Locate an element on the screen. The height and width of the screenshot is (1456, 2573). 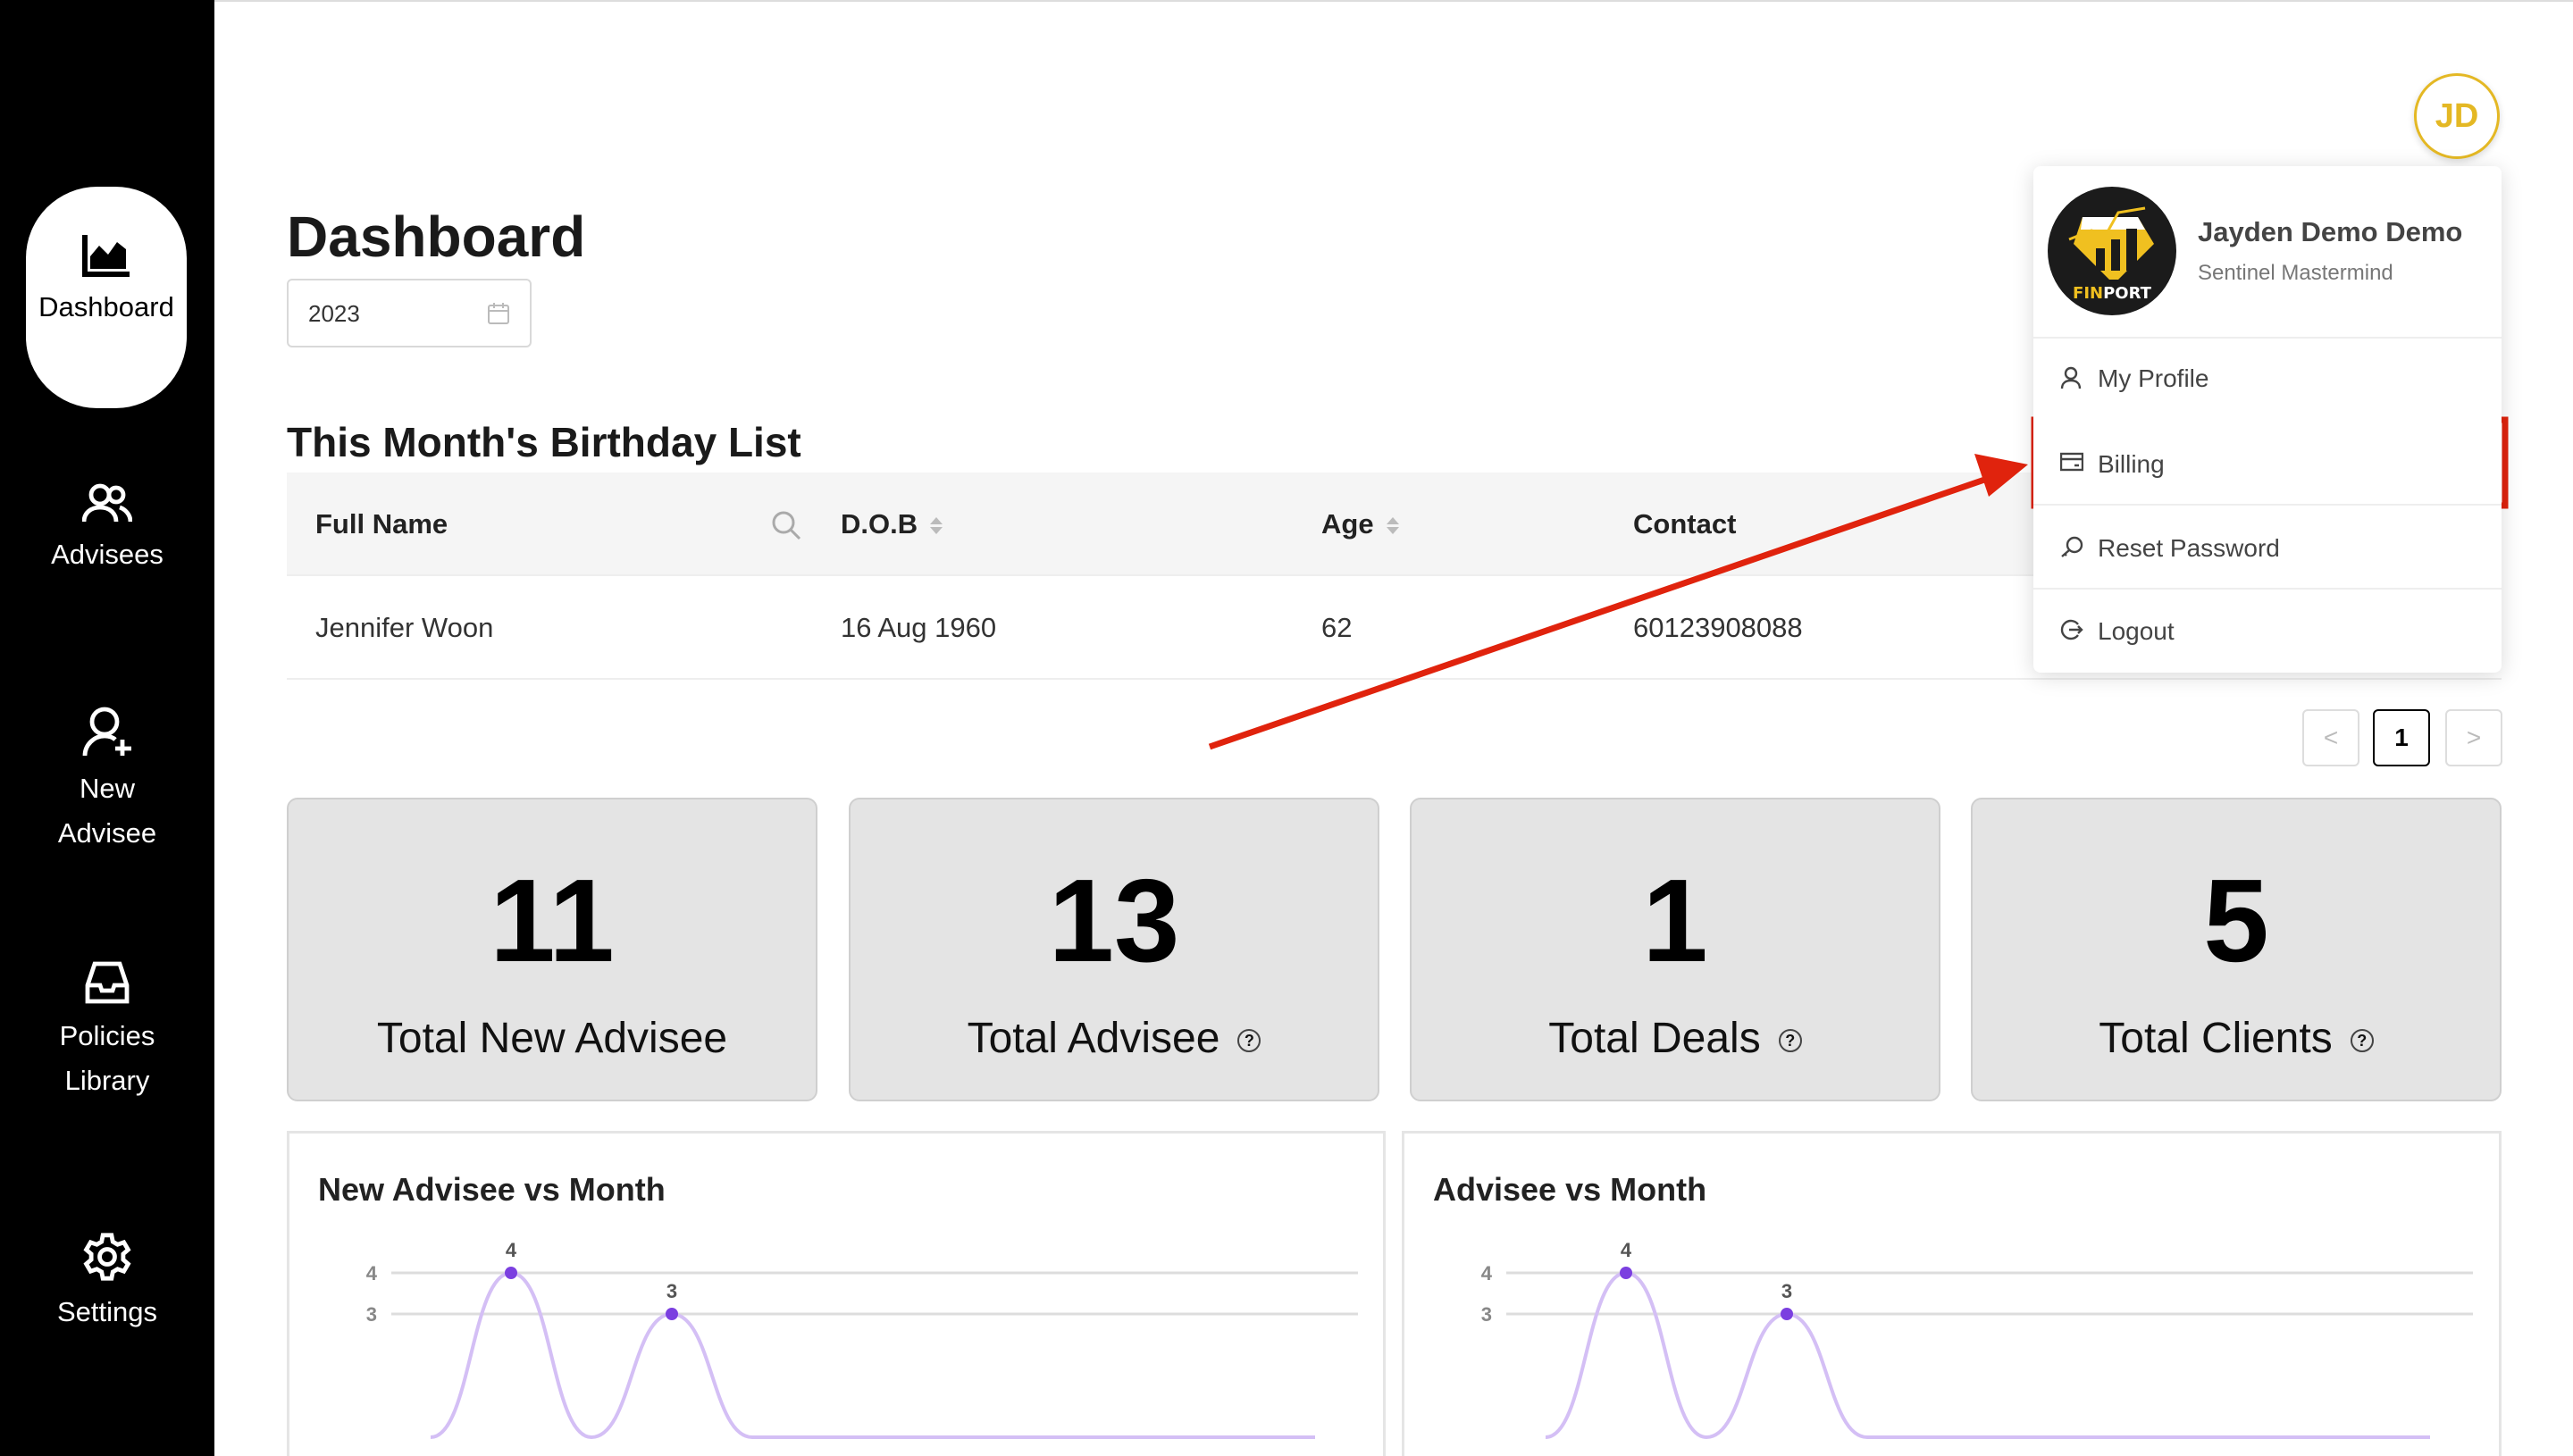
stat-label: Total Deals is located at coordinates (1654, 1038).